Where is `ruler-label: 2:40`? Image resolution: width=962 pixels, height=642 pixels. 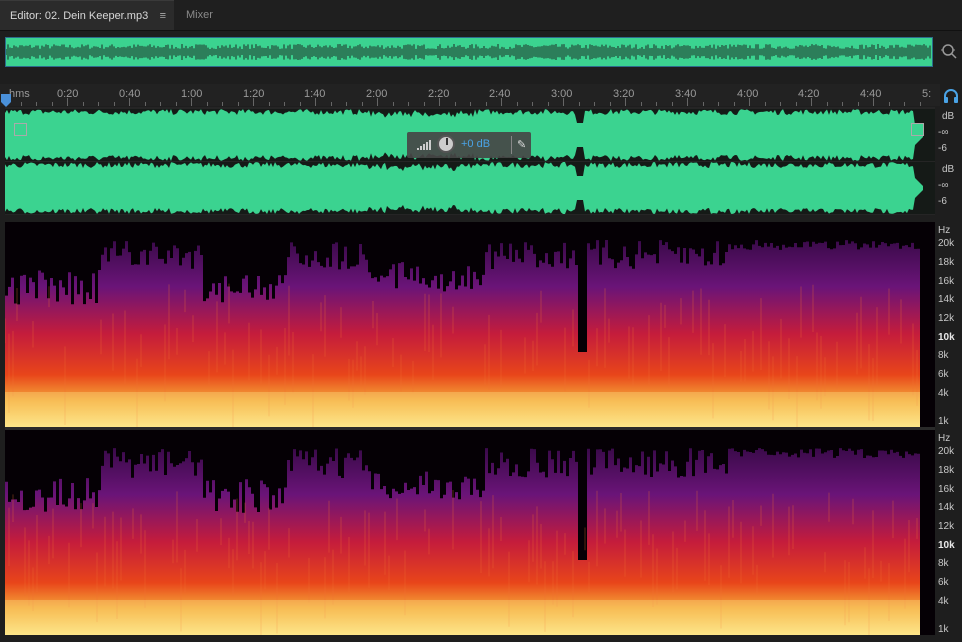
ruler-label: 2:40 is located at coordinates (500, 94).